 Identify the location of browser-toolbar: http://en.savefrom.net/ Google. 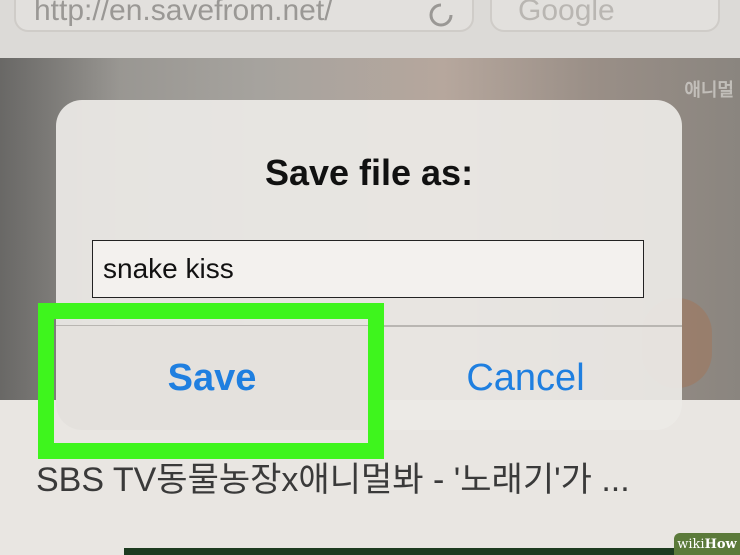
(370, 29).